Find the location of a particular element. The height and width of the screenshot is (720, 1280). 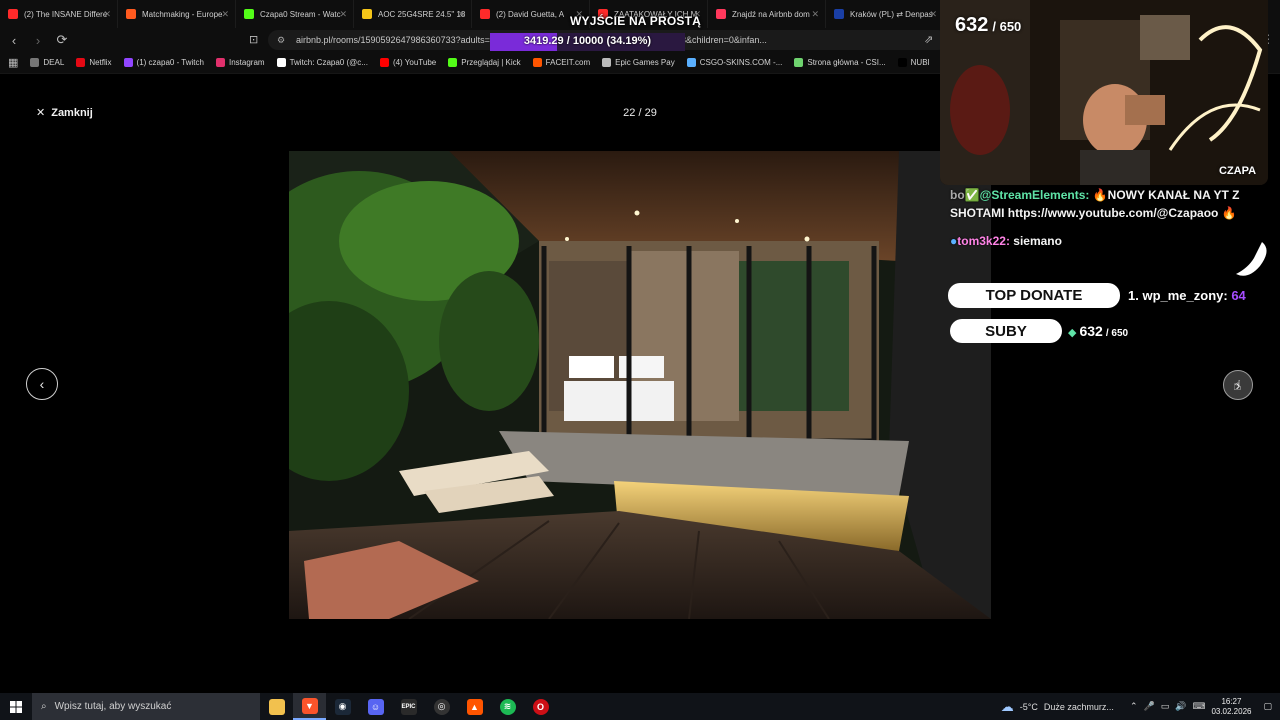

browser-tab: Znajdź na Airbnb dom ✕ is located at coordinates (767, 14).